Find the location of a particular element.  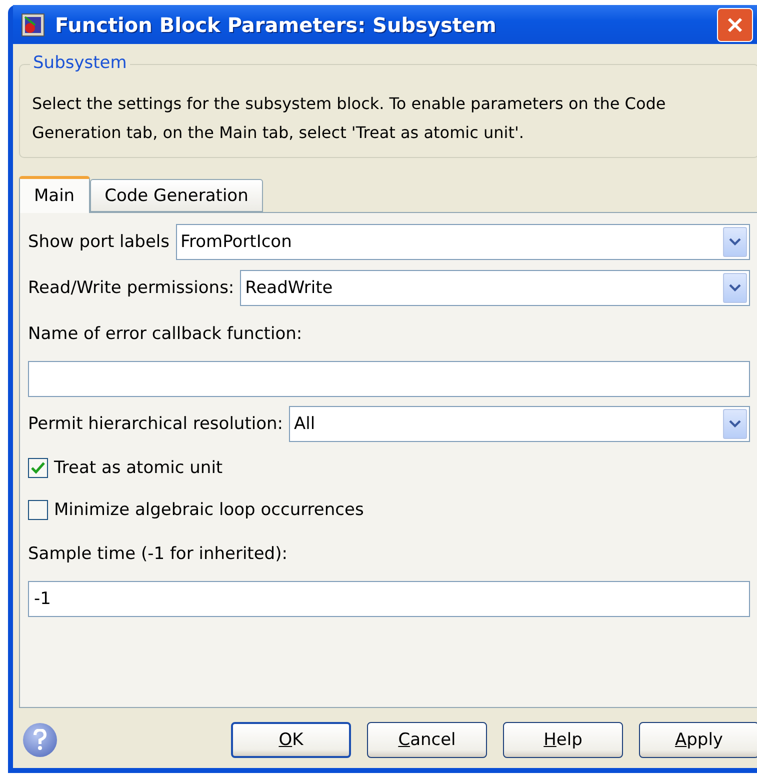

close-icon is located at coordinates (735, 25).